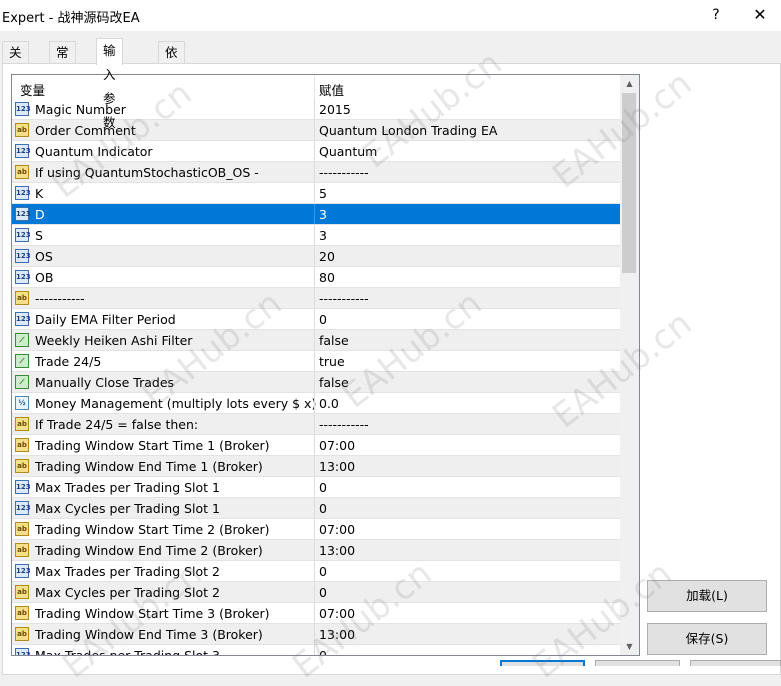 The height and width of the screenshot is (686, 781). Describe the element at coordinates (316, 592) in the screenshot. I see `table-row: ab Max Cycles per Trading Slot 20` at that location.